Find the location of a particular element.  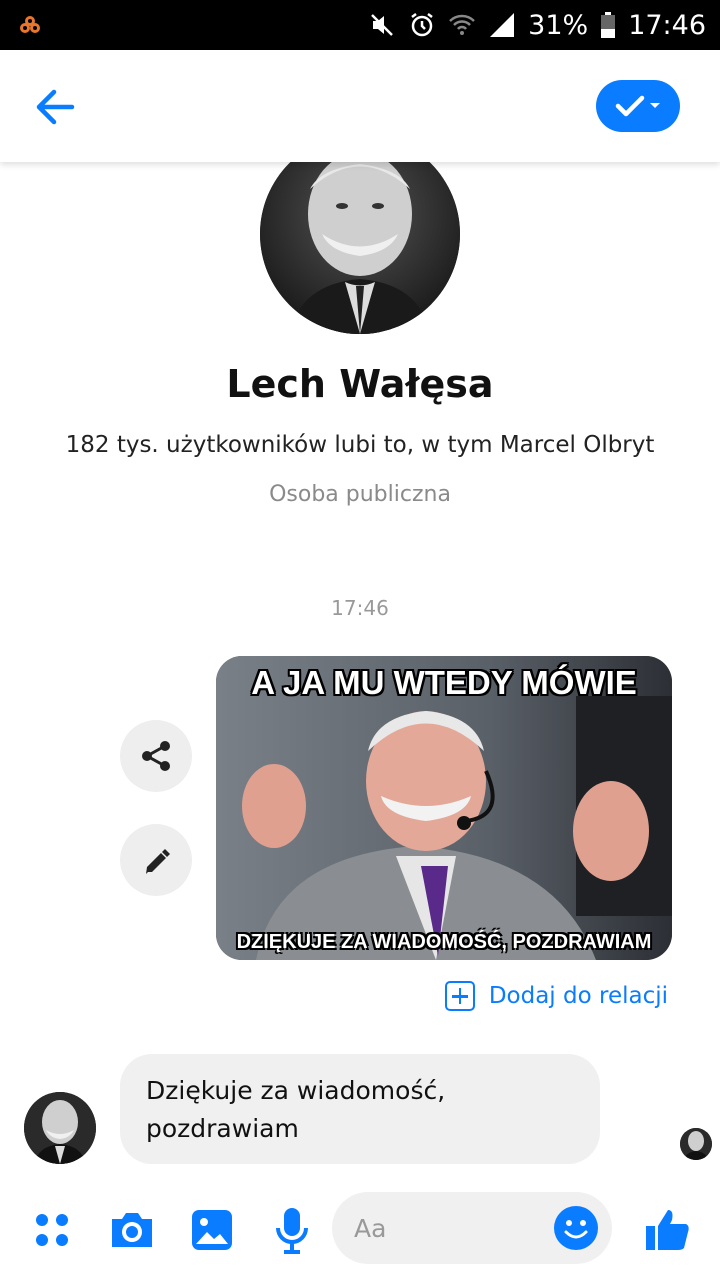

more-icon is located at coordinates (52, 1230).